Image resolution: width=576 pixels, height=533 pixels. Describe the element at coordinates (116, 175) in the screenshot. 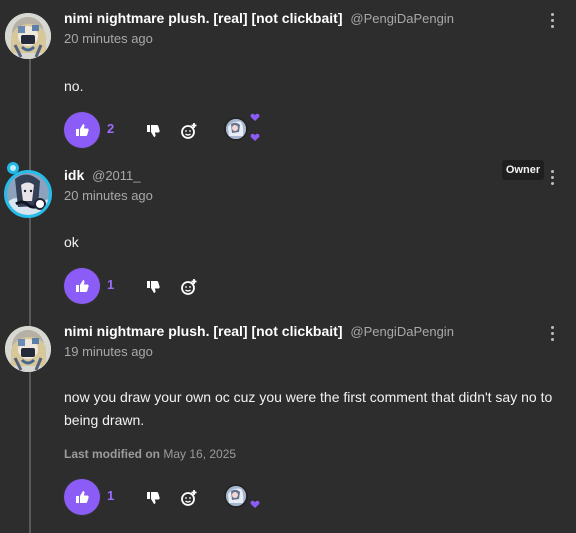

I see `author-handle: @2011_` at that location.